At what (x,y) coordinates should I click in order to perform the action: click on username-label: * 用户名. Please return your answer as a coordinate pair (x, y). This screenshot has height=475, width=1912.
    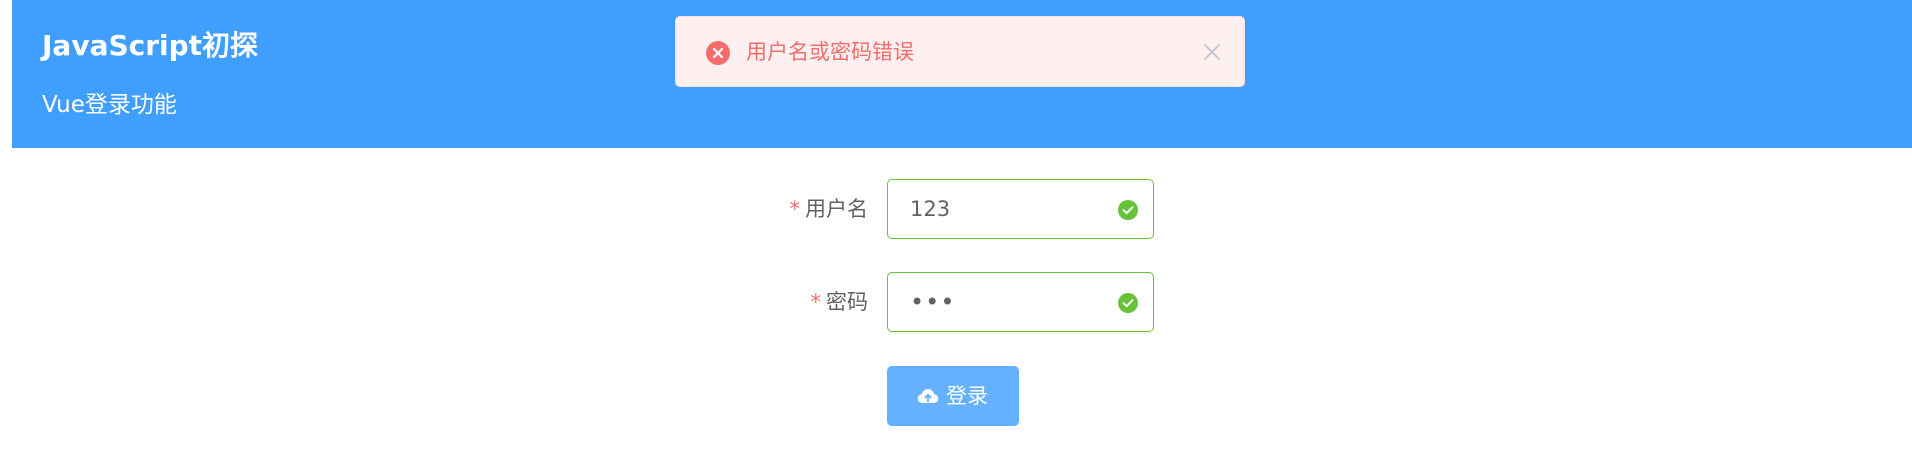
    Looking at the image, I should click on (829, 209).